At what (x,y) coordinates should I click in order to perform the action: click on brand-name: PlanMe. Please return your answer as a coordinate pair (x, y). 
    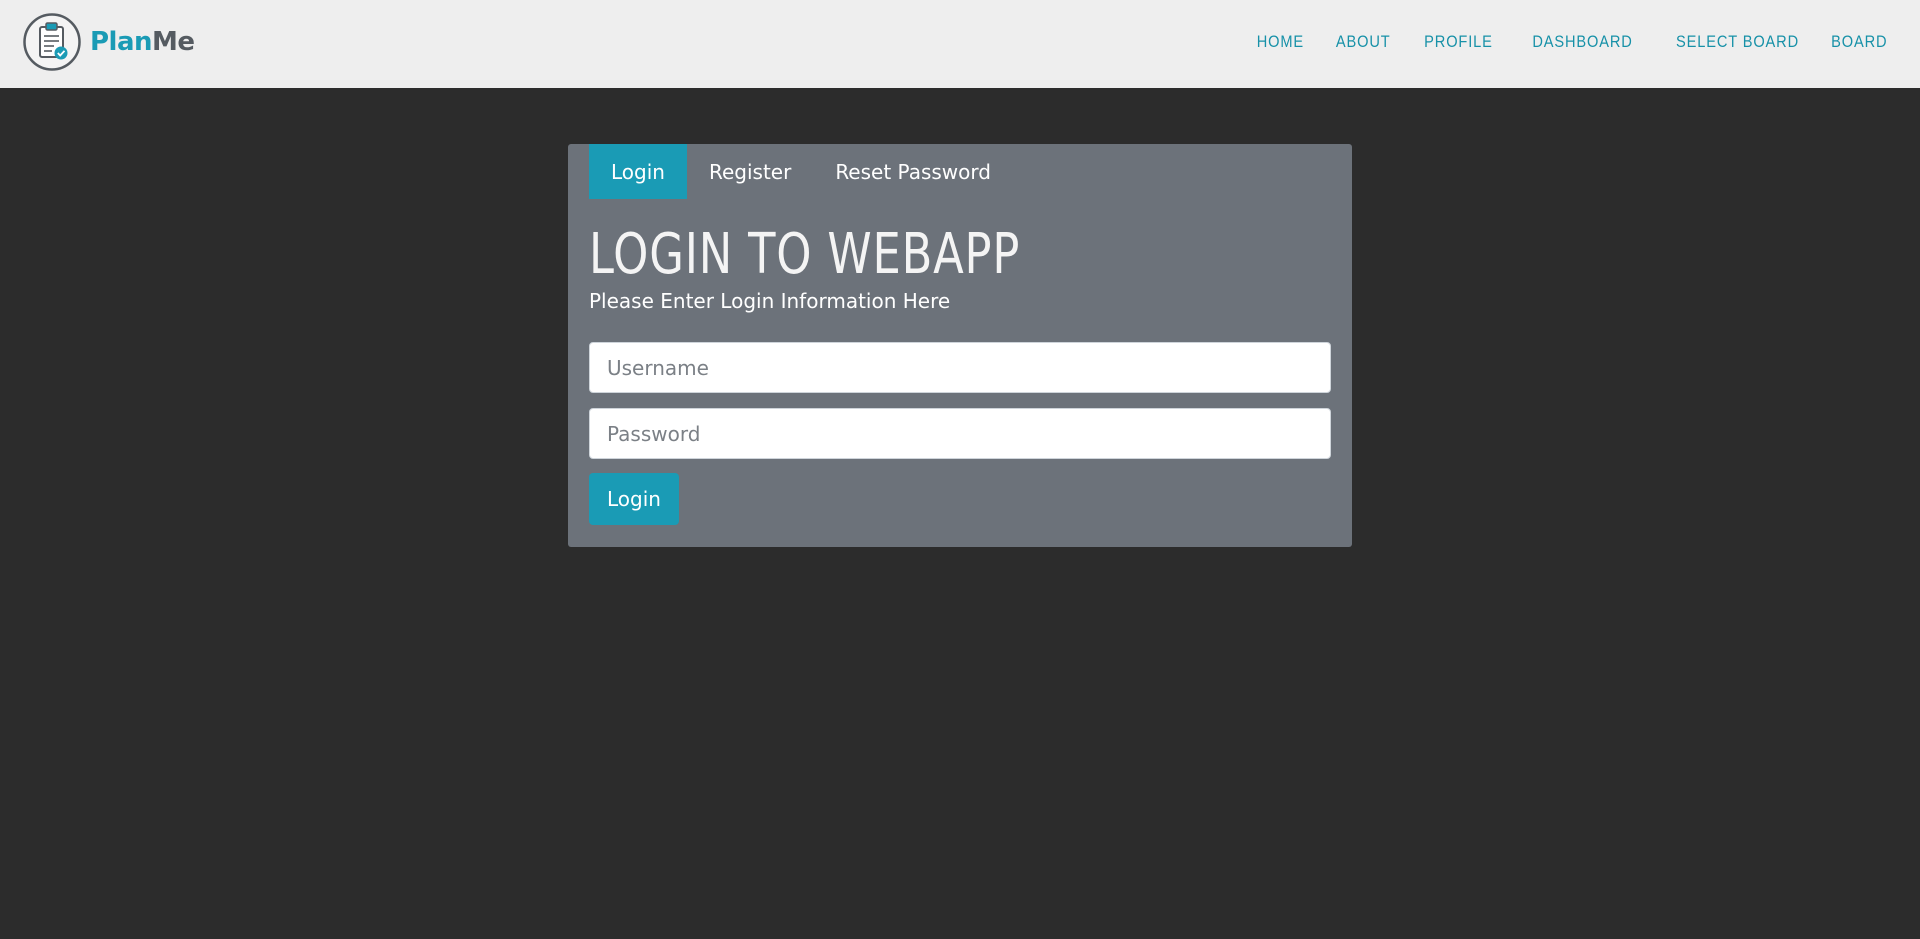
    Looking at the image, I should click on (142, 42).